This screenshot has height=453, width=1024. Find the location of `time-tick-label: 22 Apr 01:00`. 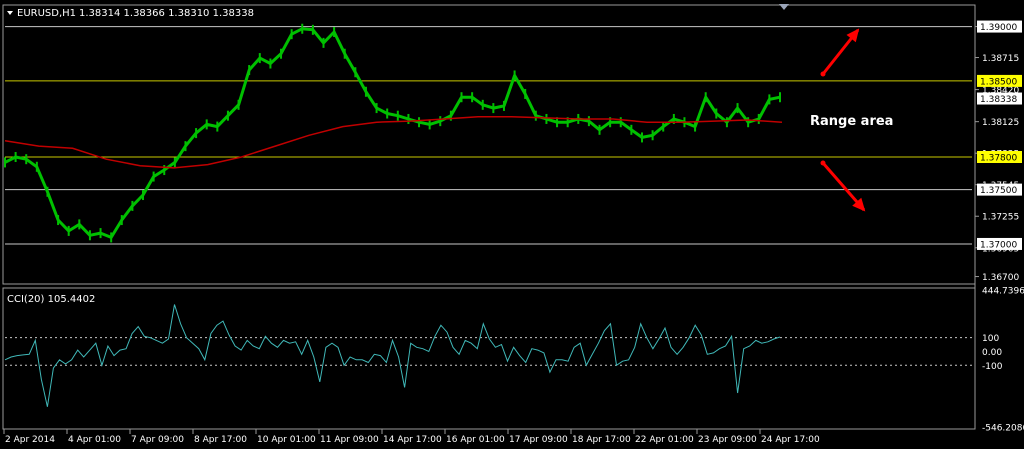

time-tick-label: 22 Apr 01:00 is located at coordinates (664, 440).